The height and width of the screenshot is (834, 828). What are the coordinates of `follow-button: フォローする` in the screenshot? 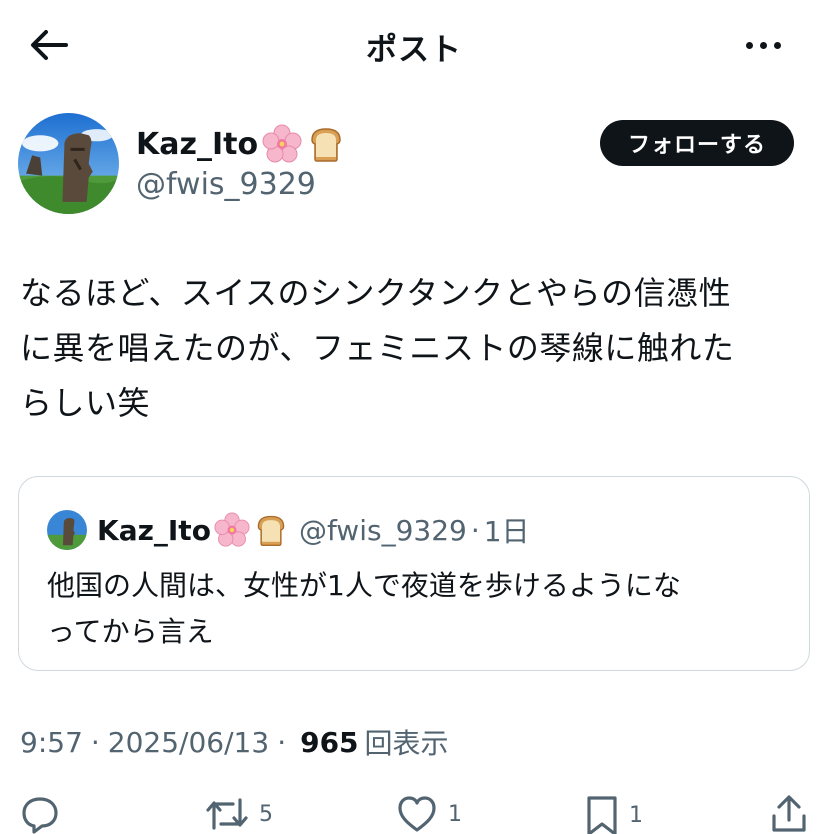 It's located at (697, 143).